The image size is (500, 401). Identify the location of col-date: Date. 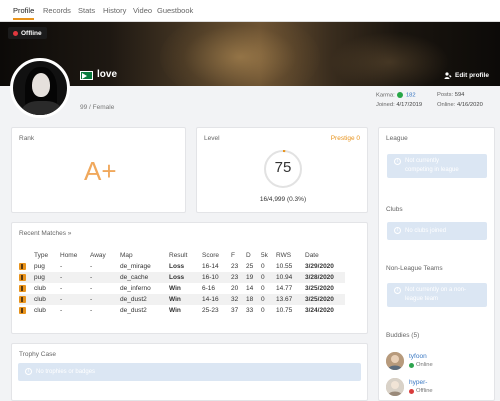
(312, 255).